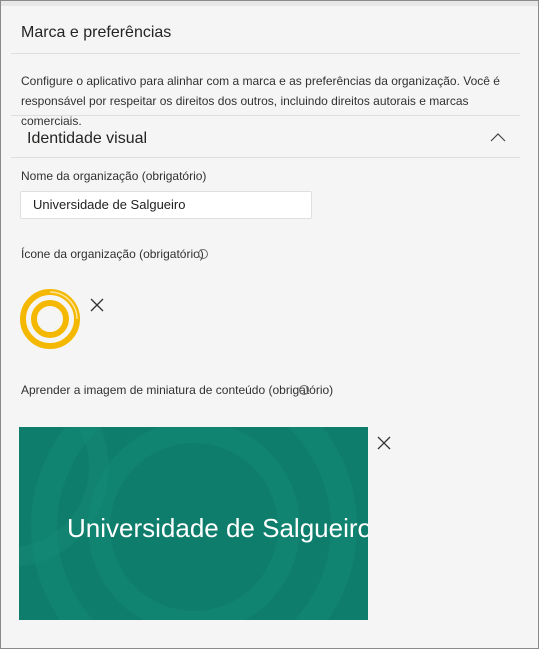 Image resolution: width=541 pixels, height=651 pixels. I want to click on org-logo-icon, so click(50, 319).